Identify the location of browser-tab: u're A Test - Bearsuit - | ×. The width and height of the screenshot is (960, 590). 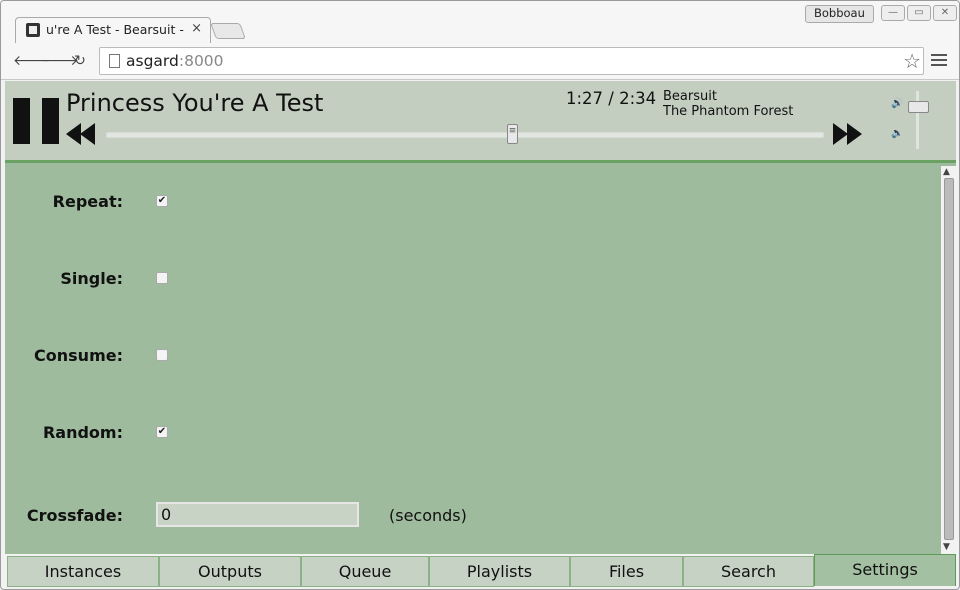
(113, 30).